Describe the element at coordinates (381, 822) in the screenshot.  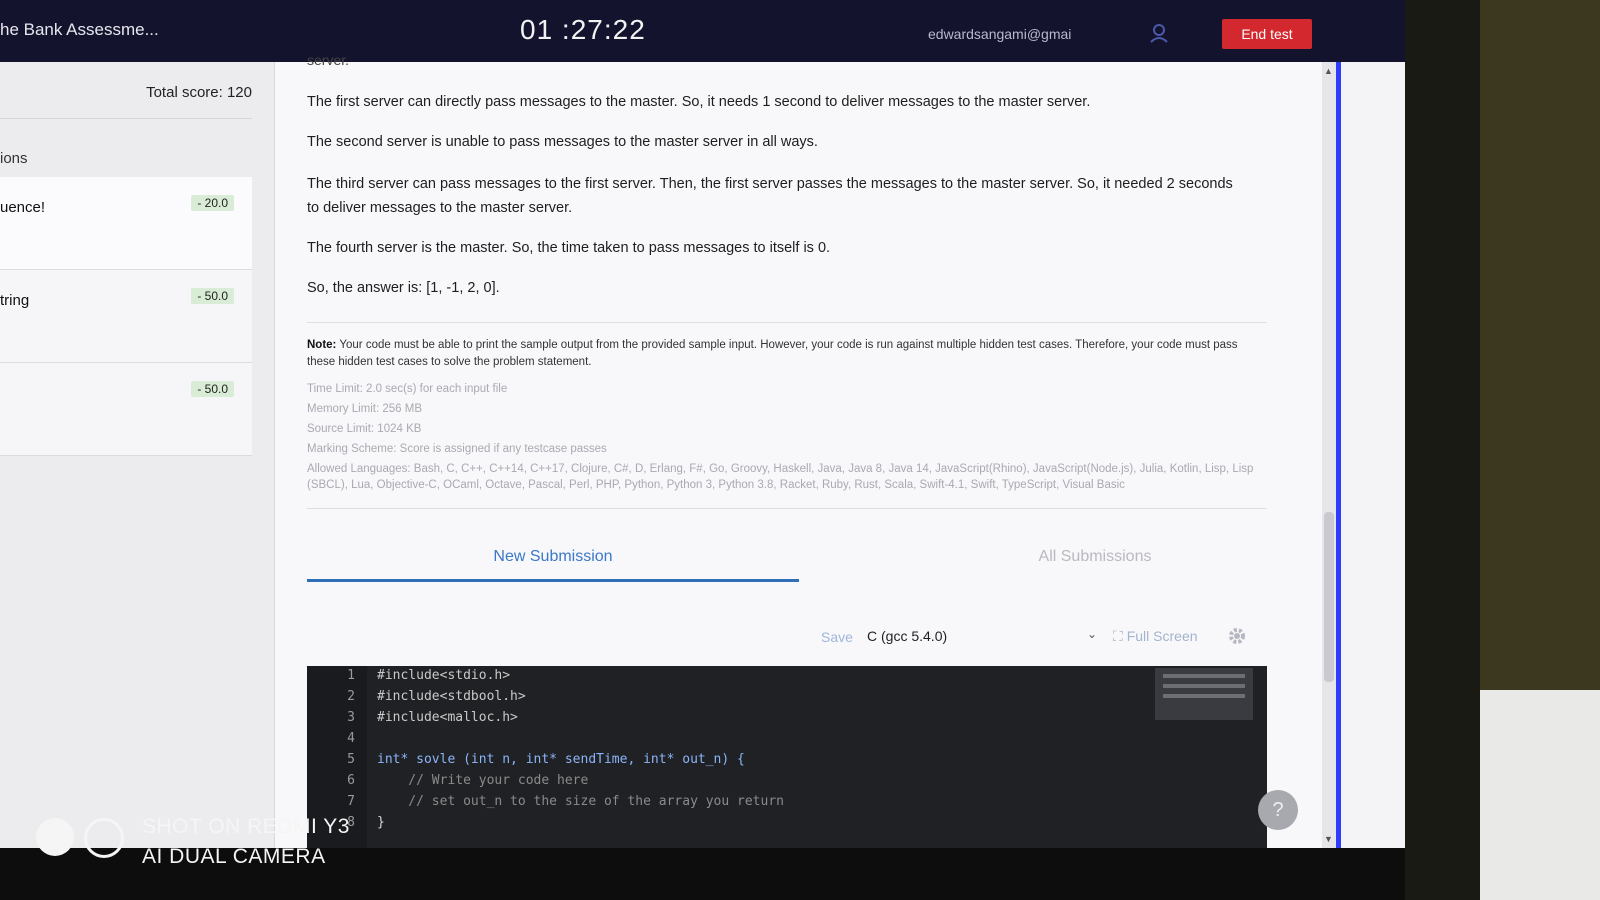
I see `code-text: }` at that location.